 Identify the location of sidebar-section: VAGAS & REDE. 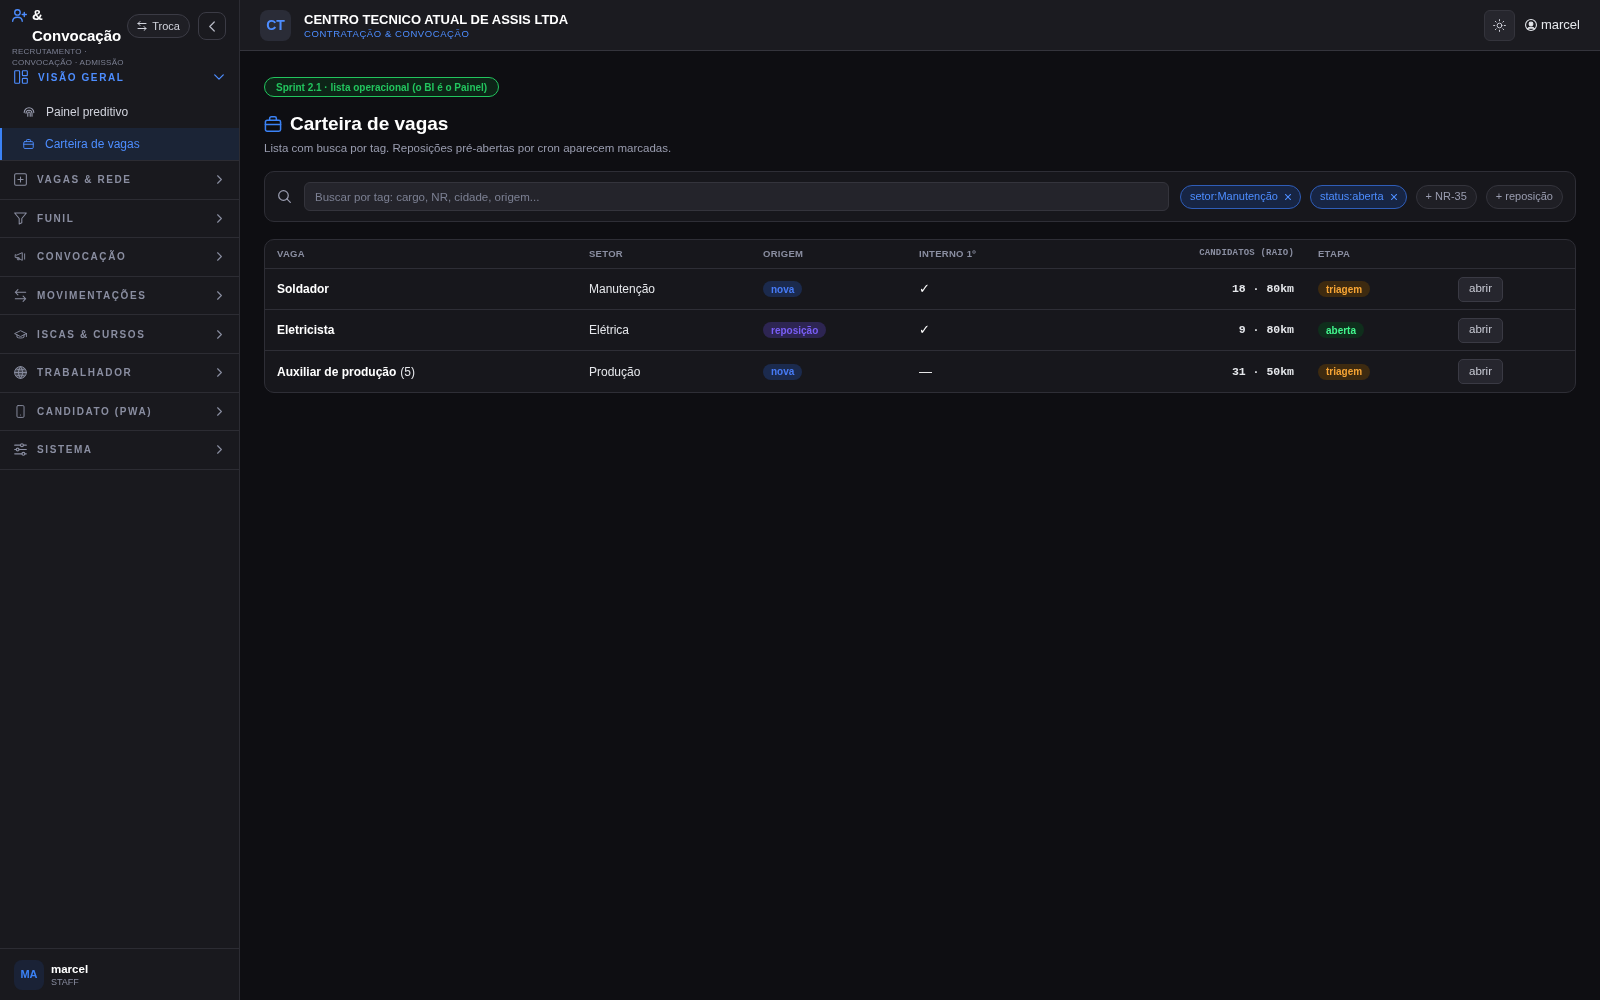
(119, 180).